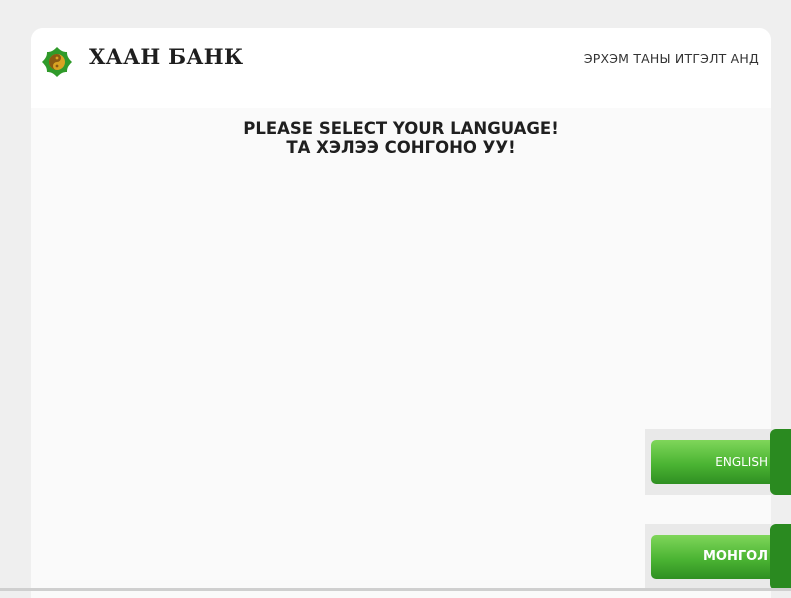  I want to click on mongolian-button: МОНГОЛ, so click(718, 557).